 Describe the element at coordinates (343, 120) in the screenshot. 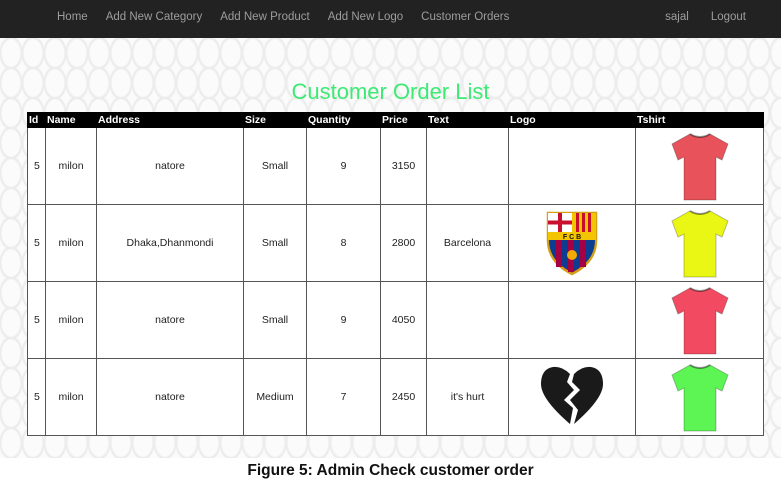

I see `col-header-quantity: Quantity` at that location.